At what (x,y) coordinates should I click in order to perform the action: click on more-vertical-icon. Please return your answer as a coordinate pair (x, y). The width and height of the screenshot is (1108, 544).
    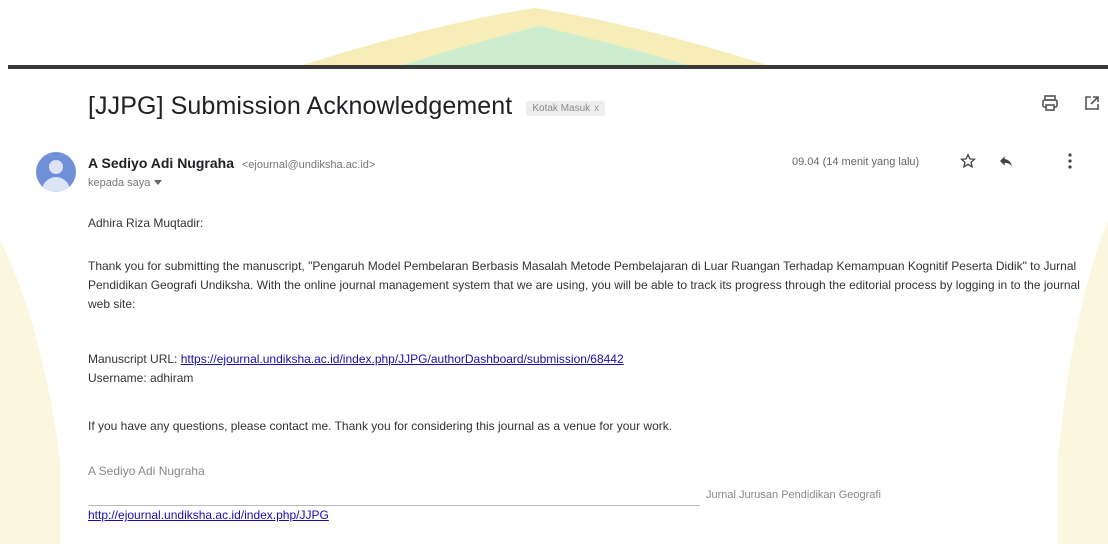
    Looking at the image, I should click on (1070, 161).